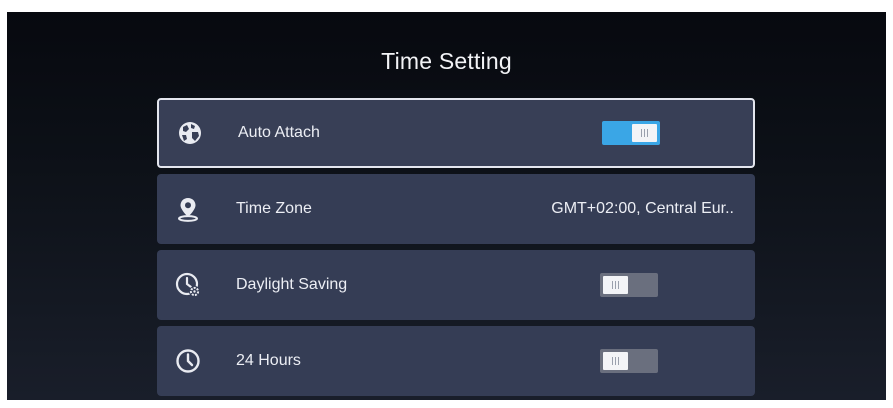  I want to click on auto-attach-label: Auto Attach, so click(279, 132).